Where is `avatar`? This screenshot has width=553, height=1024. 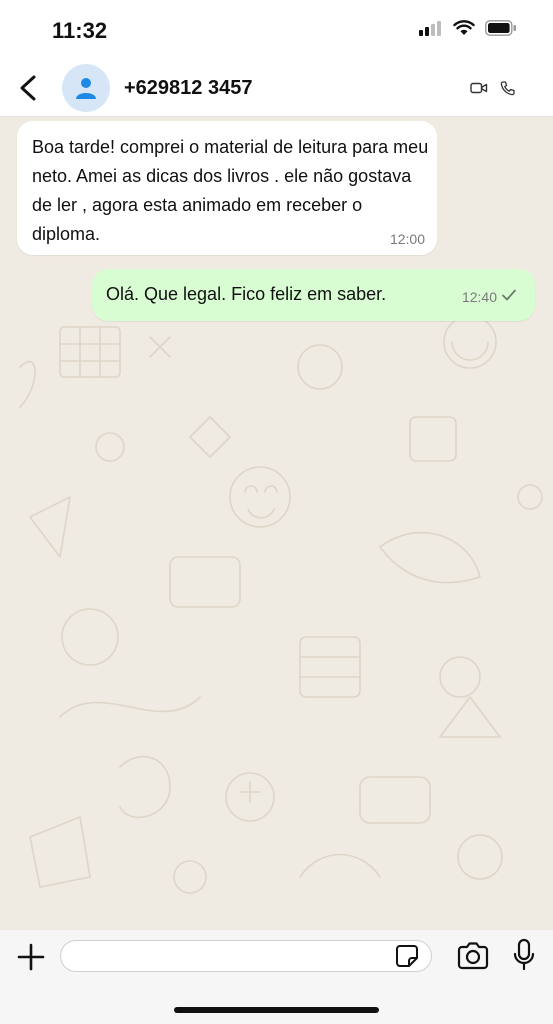 avatar is located at coordinates (86, 88).